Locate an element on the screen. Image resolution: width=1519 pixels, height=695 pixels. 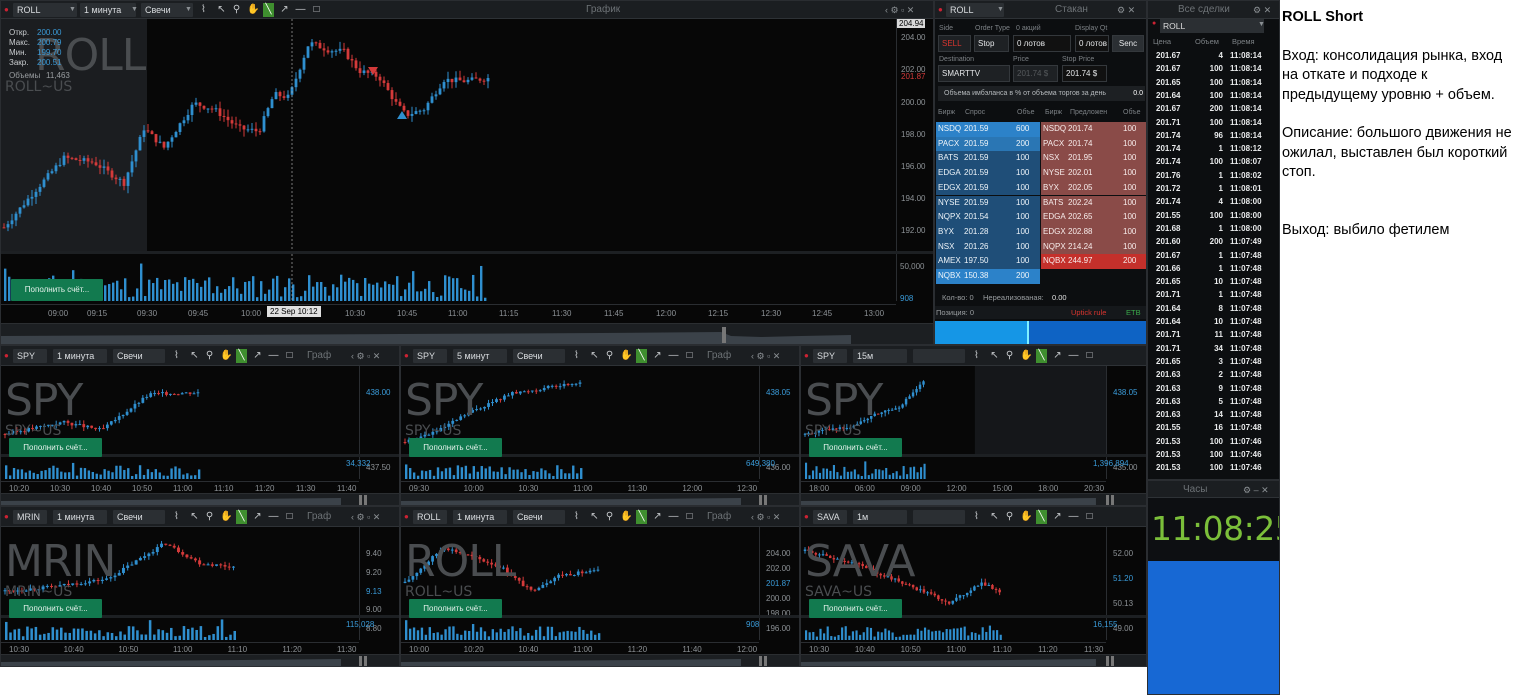
trade-row: 201.74 1 11:08:12 is located at coordinates (1213, 148).